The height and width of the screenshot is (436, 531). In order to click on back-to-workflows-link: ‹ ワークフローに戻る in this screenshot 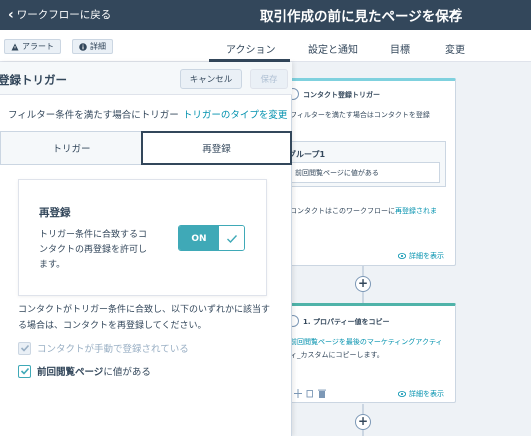, I will do `click(59, 14)`.